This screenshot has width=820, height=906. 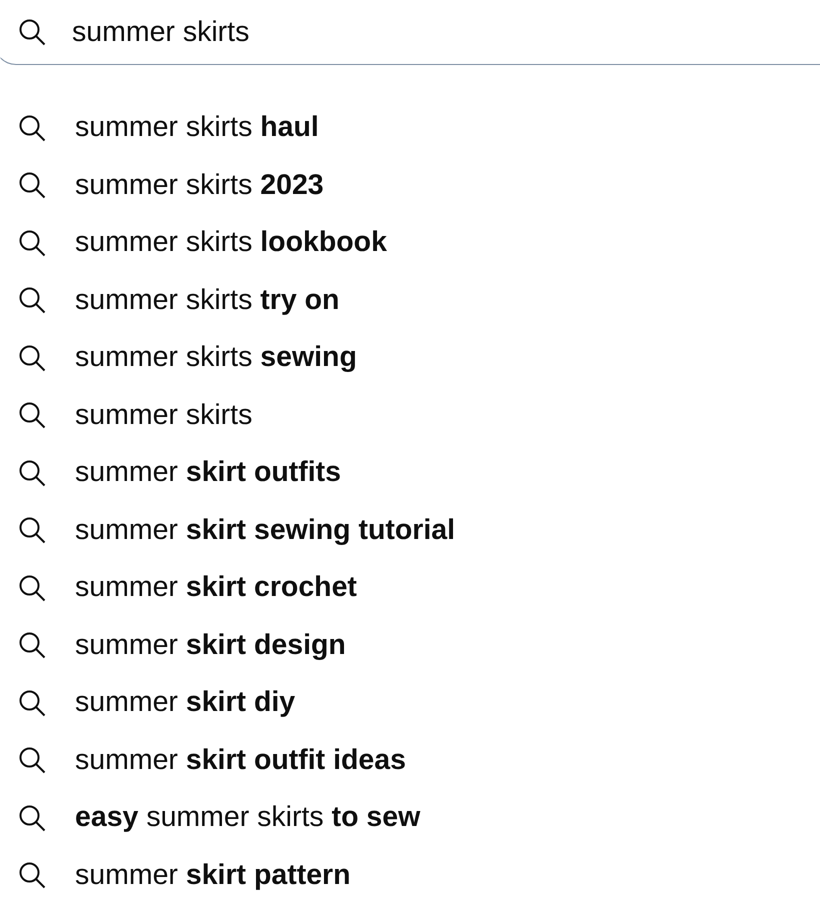 What do you see at coordinates (410, 587) in the screenshot?
I see `suggestion-item: summer skirt crochet` at bounding box center [410, 587].